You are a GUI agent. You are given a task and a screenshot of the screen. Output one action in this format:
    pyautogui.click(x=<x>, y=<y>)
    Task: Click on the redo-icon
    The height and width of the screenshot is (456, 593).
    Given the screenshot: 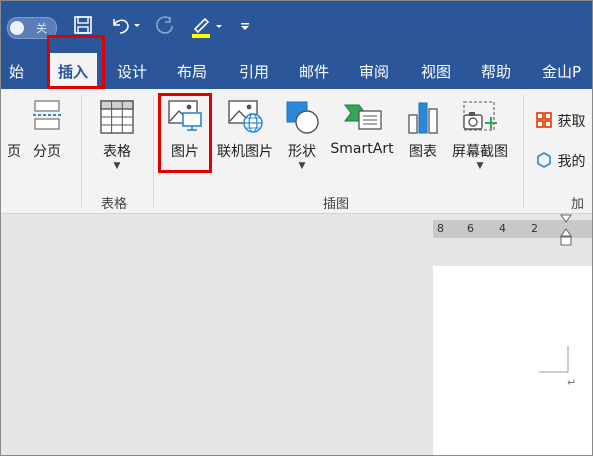 What is the action you would take?
    pyautogui.click(x=164, y=27)
    